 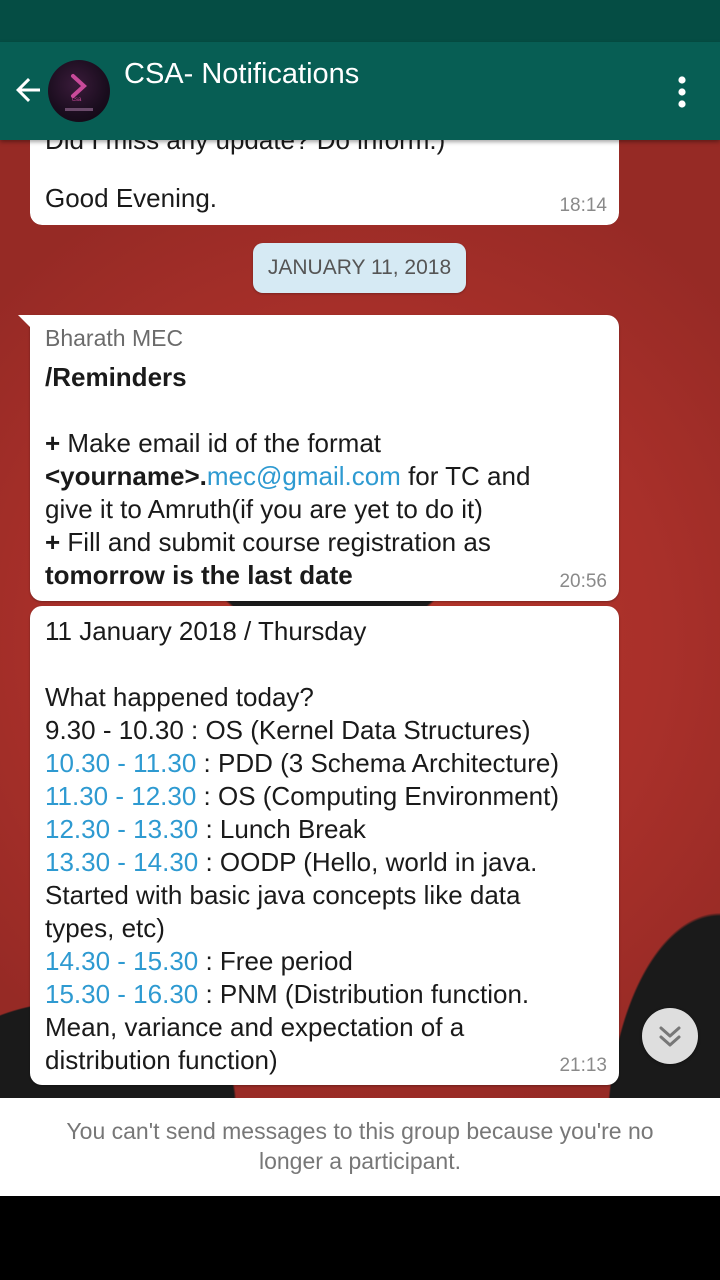 I want to click on schedule-continuation: distribution function), so click(x=161, y=1060).